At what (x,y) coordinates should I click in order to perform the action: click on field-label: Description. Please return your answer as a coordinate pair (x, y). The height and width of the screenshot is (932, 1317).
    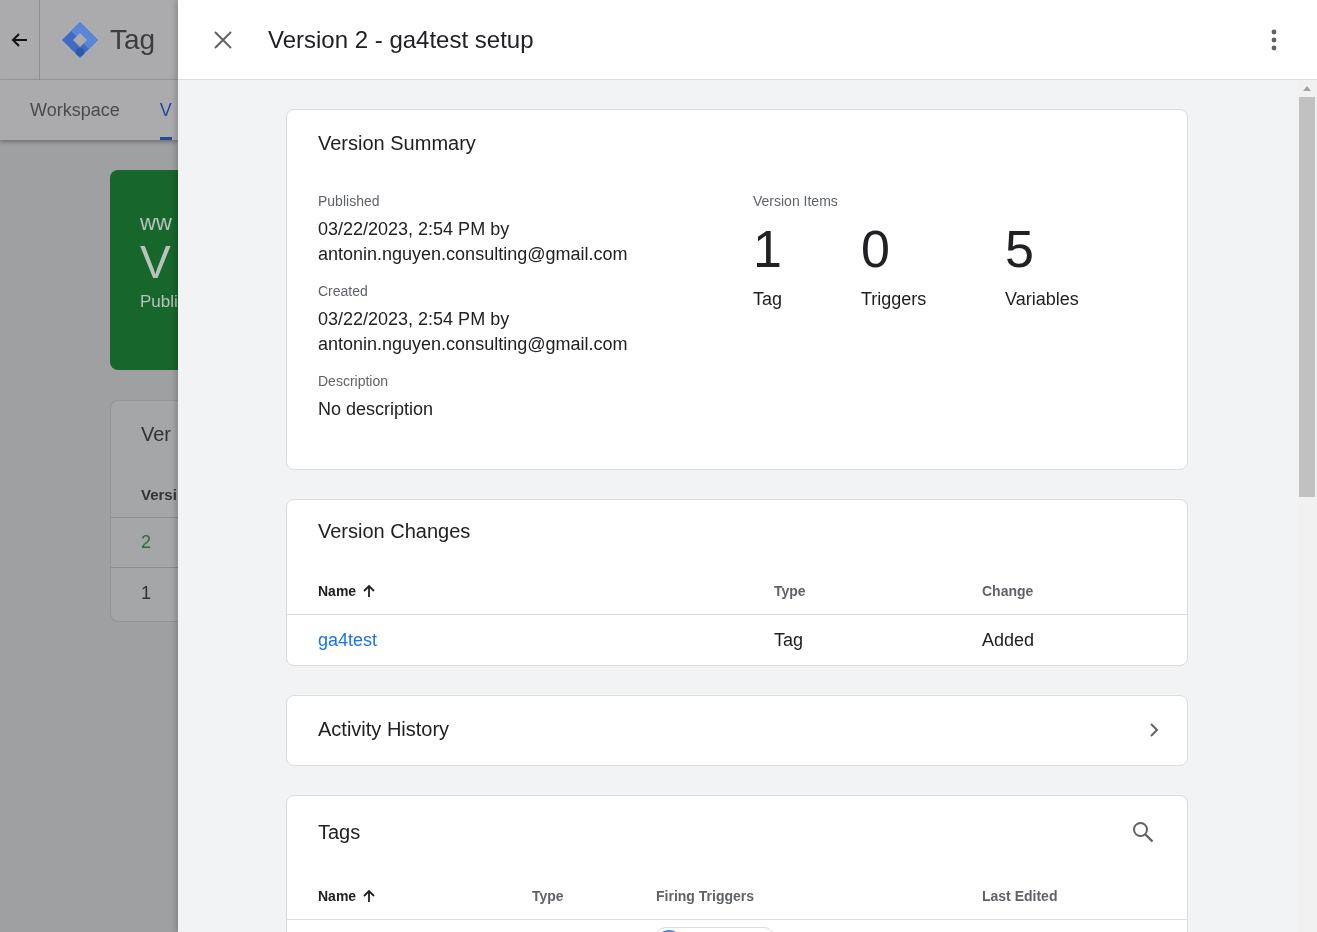
    Looking at the image, I should click on (354, 381).